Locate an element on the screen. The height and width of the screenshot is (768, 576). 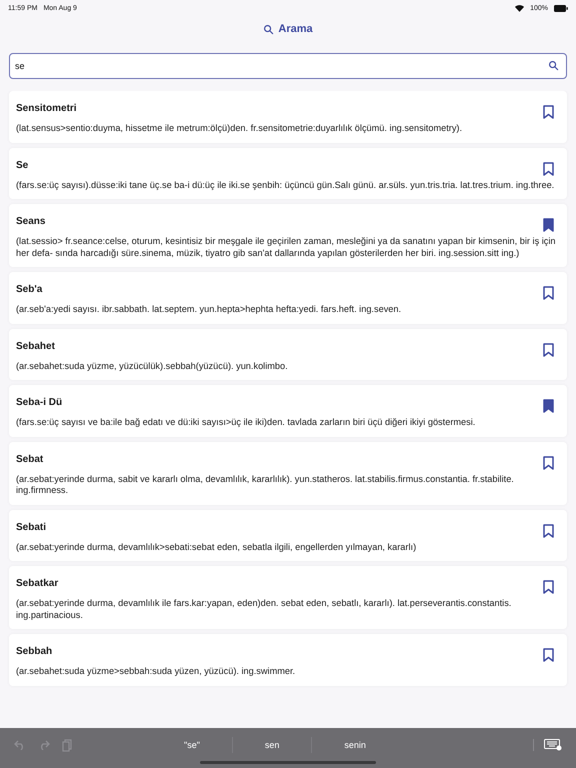
entry-card: Sebati (ar.sebat:yerinde durma, devamlılık>sebati:sebat eden, sebatla ilgili, engellerden yılmayan, kararlı) is located at coordinates (288, 535).